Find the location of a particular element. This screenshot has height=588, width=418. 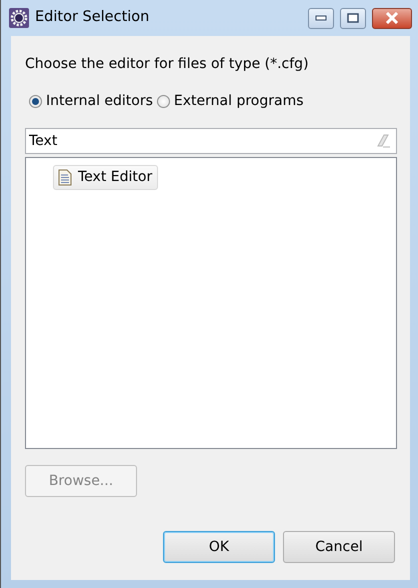

dialog-button: Cancel is located at coordinates (339, 547).